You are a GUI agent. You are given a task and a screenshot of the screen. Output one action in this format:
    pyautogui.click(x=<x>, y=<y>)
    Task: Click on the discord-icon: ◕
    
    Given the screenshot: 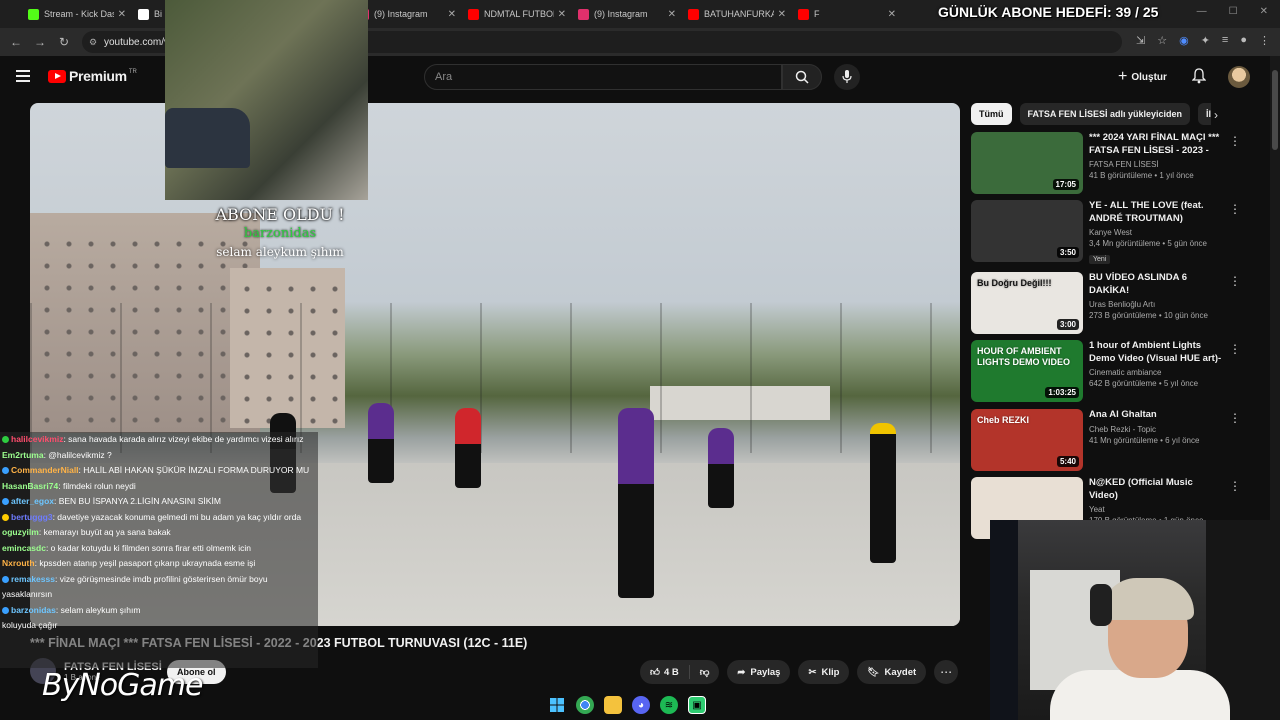 What is the action you would take?
    pyautogui.click(x=641, y=705)
    